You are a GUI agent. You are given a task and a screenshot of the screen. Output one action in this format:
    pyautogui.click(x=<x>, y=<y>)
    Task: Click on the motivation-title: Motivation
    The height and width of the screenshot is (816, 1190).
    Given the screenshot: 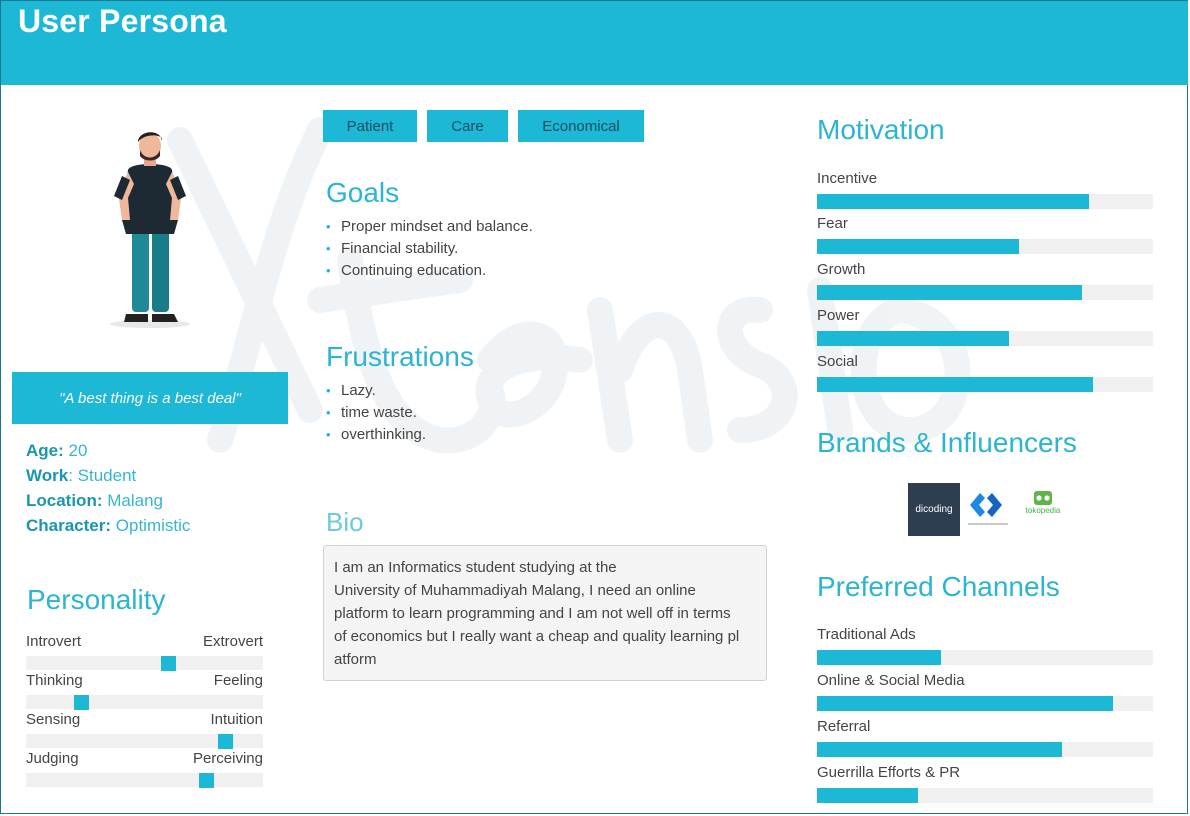 What is the action you would take?
    pyautogui.click(x=881, y=129)
    